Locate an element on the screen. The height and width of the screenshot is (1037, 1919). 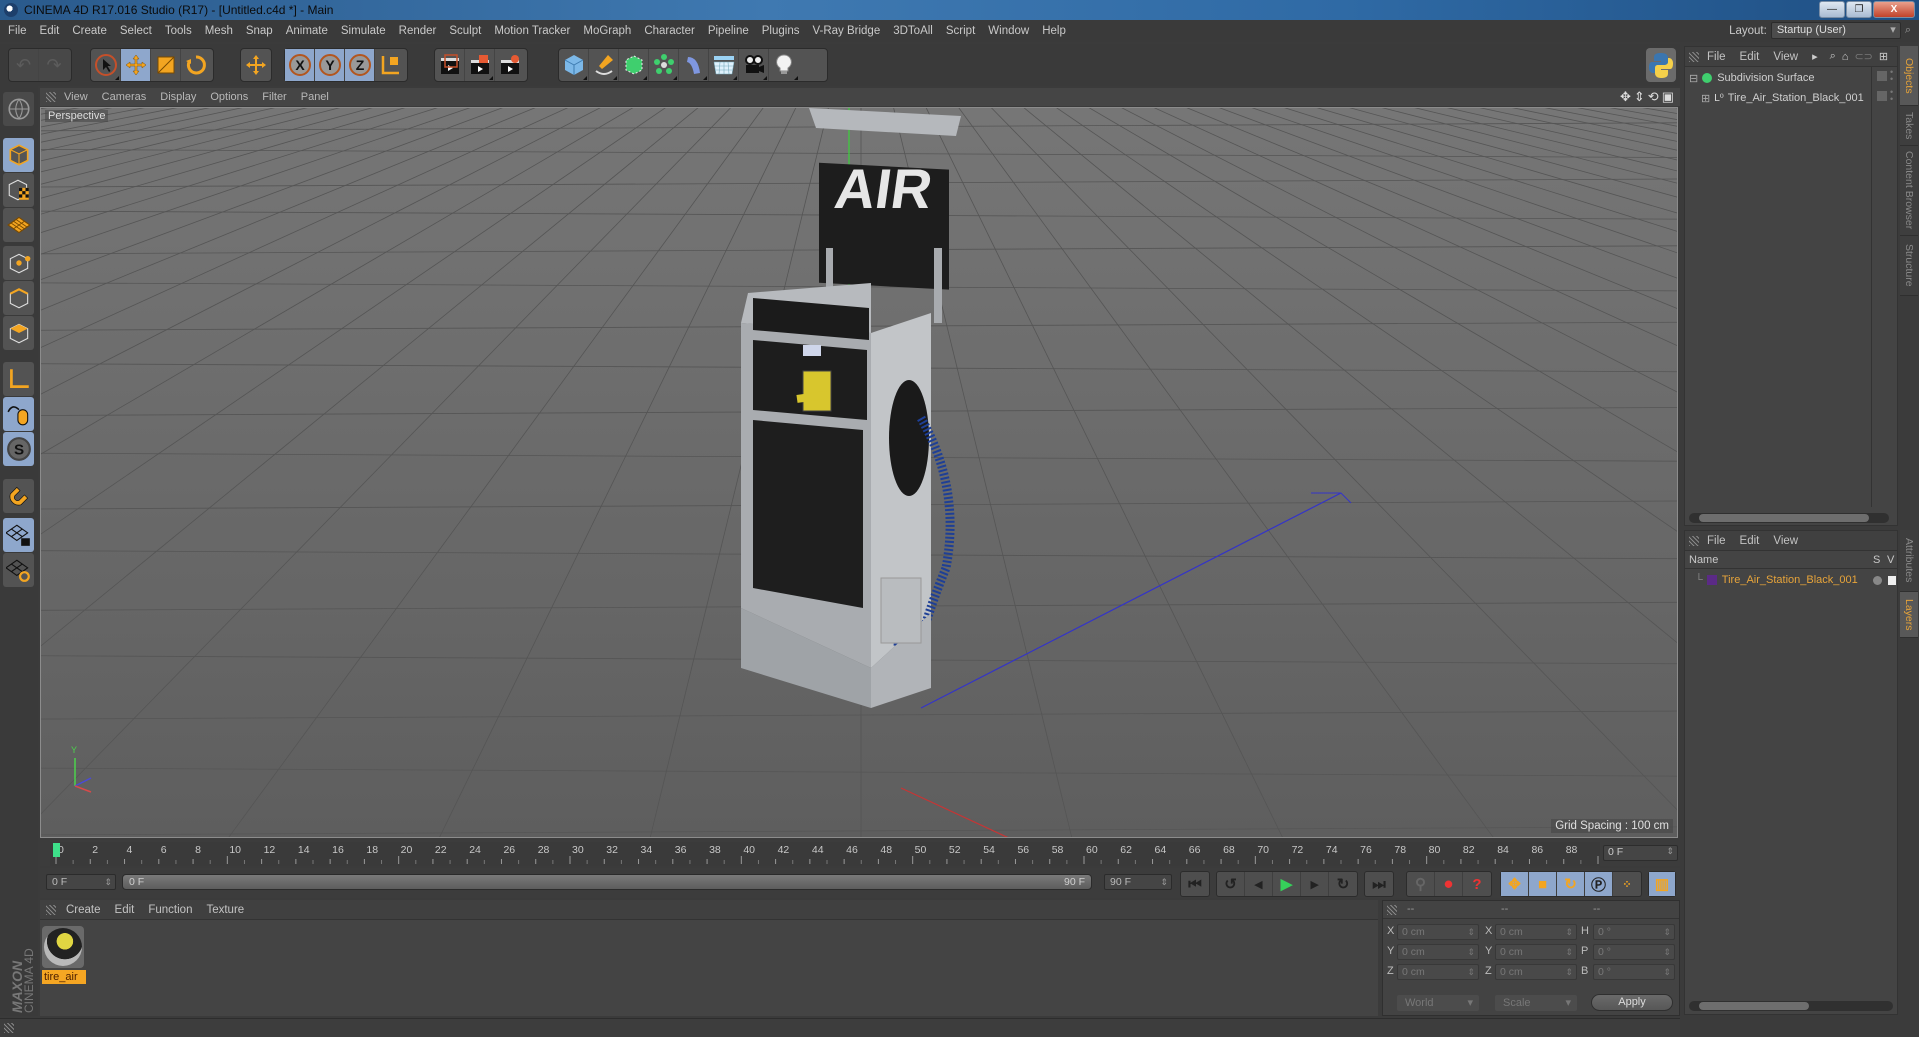
menu-window: Window is located at coordinates (1008, 31).